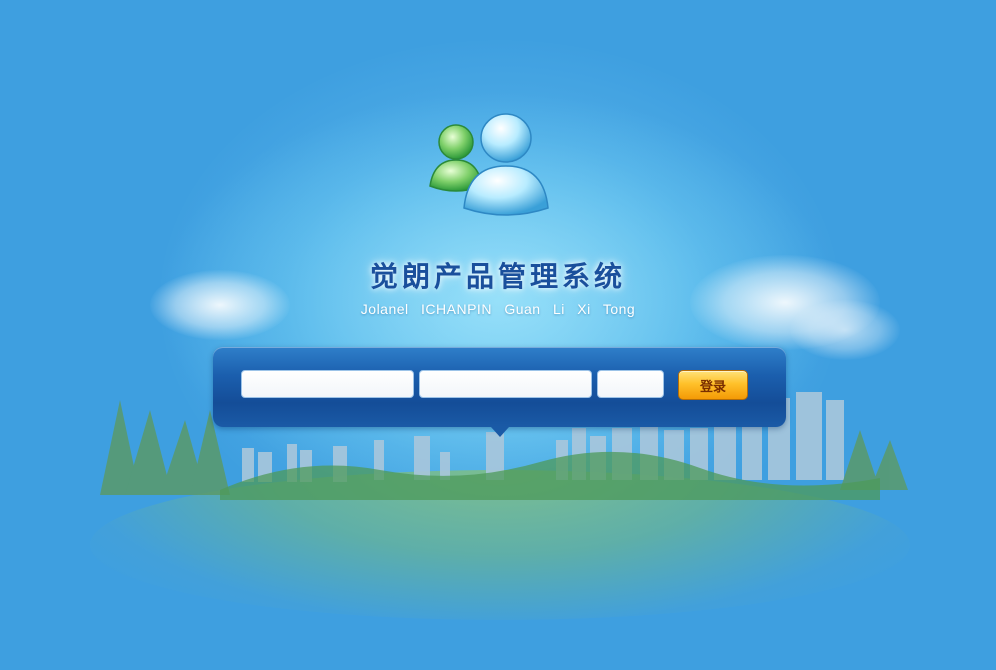 The width and height of the screenshot is (996, 670). I want to click on page-title: 觉朗产品管理系统, so click(497, 276).